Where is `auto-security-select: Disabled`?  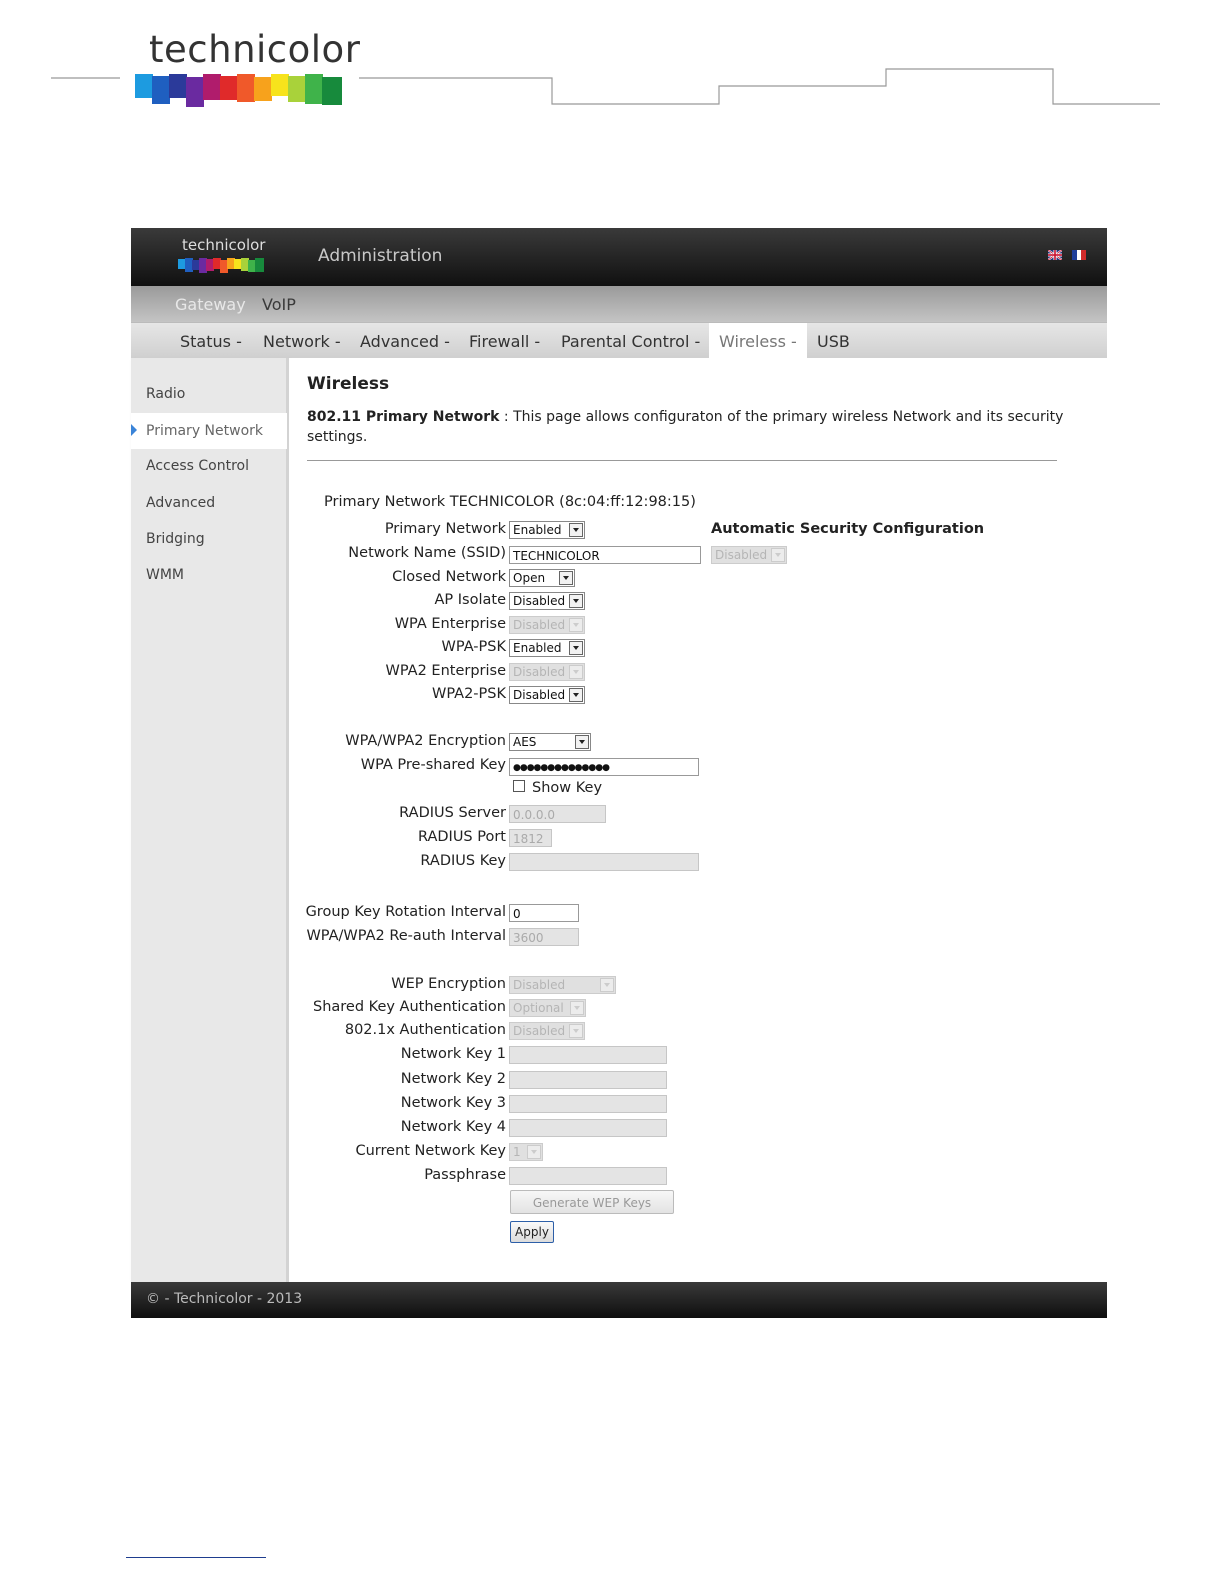
auto-security-select: Disabled is located at coordinates (749, 555).